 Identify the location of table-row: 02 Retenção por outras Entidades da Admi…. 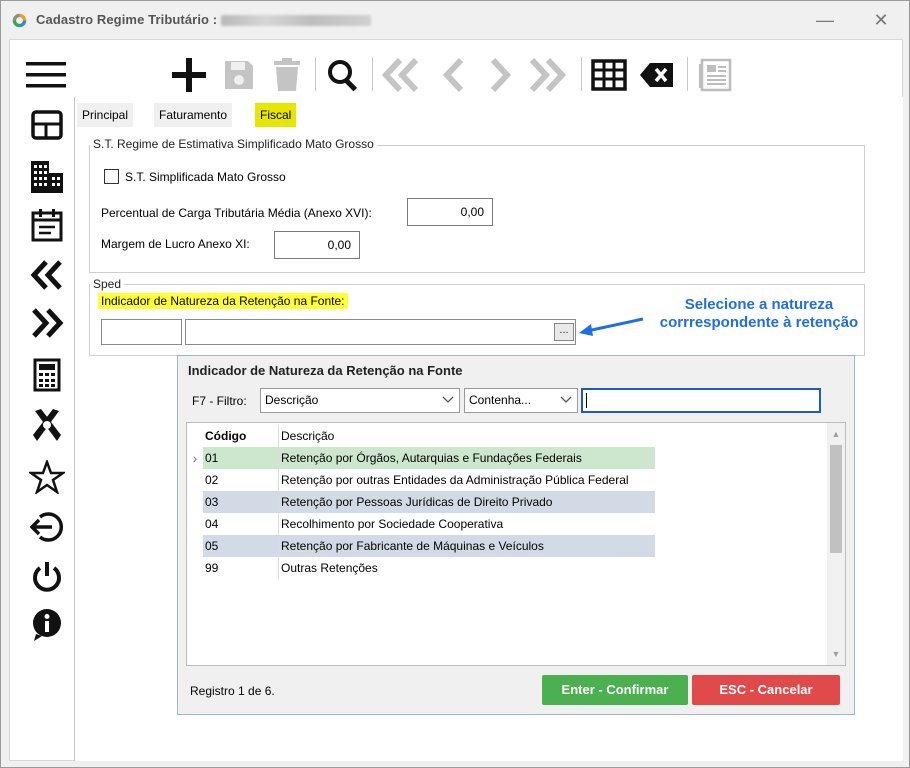
(421, 480).